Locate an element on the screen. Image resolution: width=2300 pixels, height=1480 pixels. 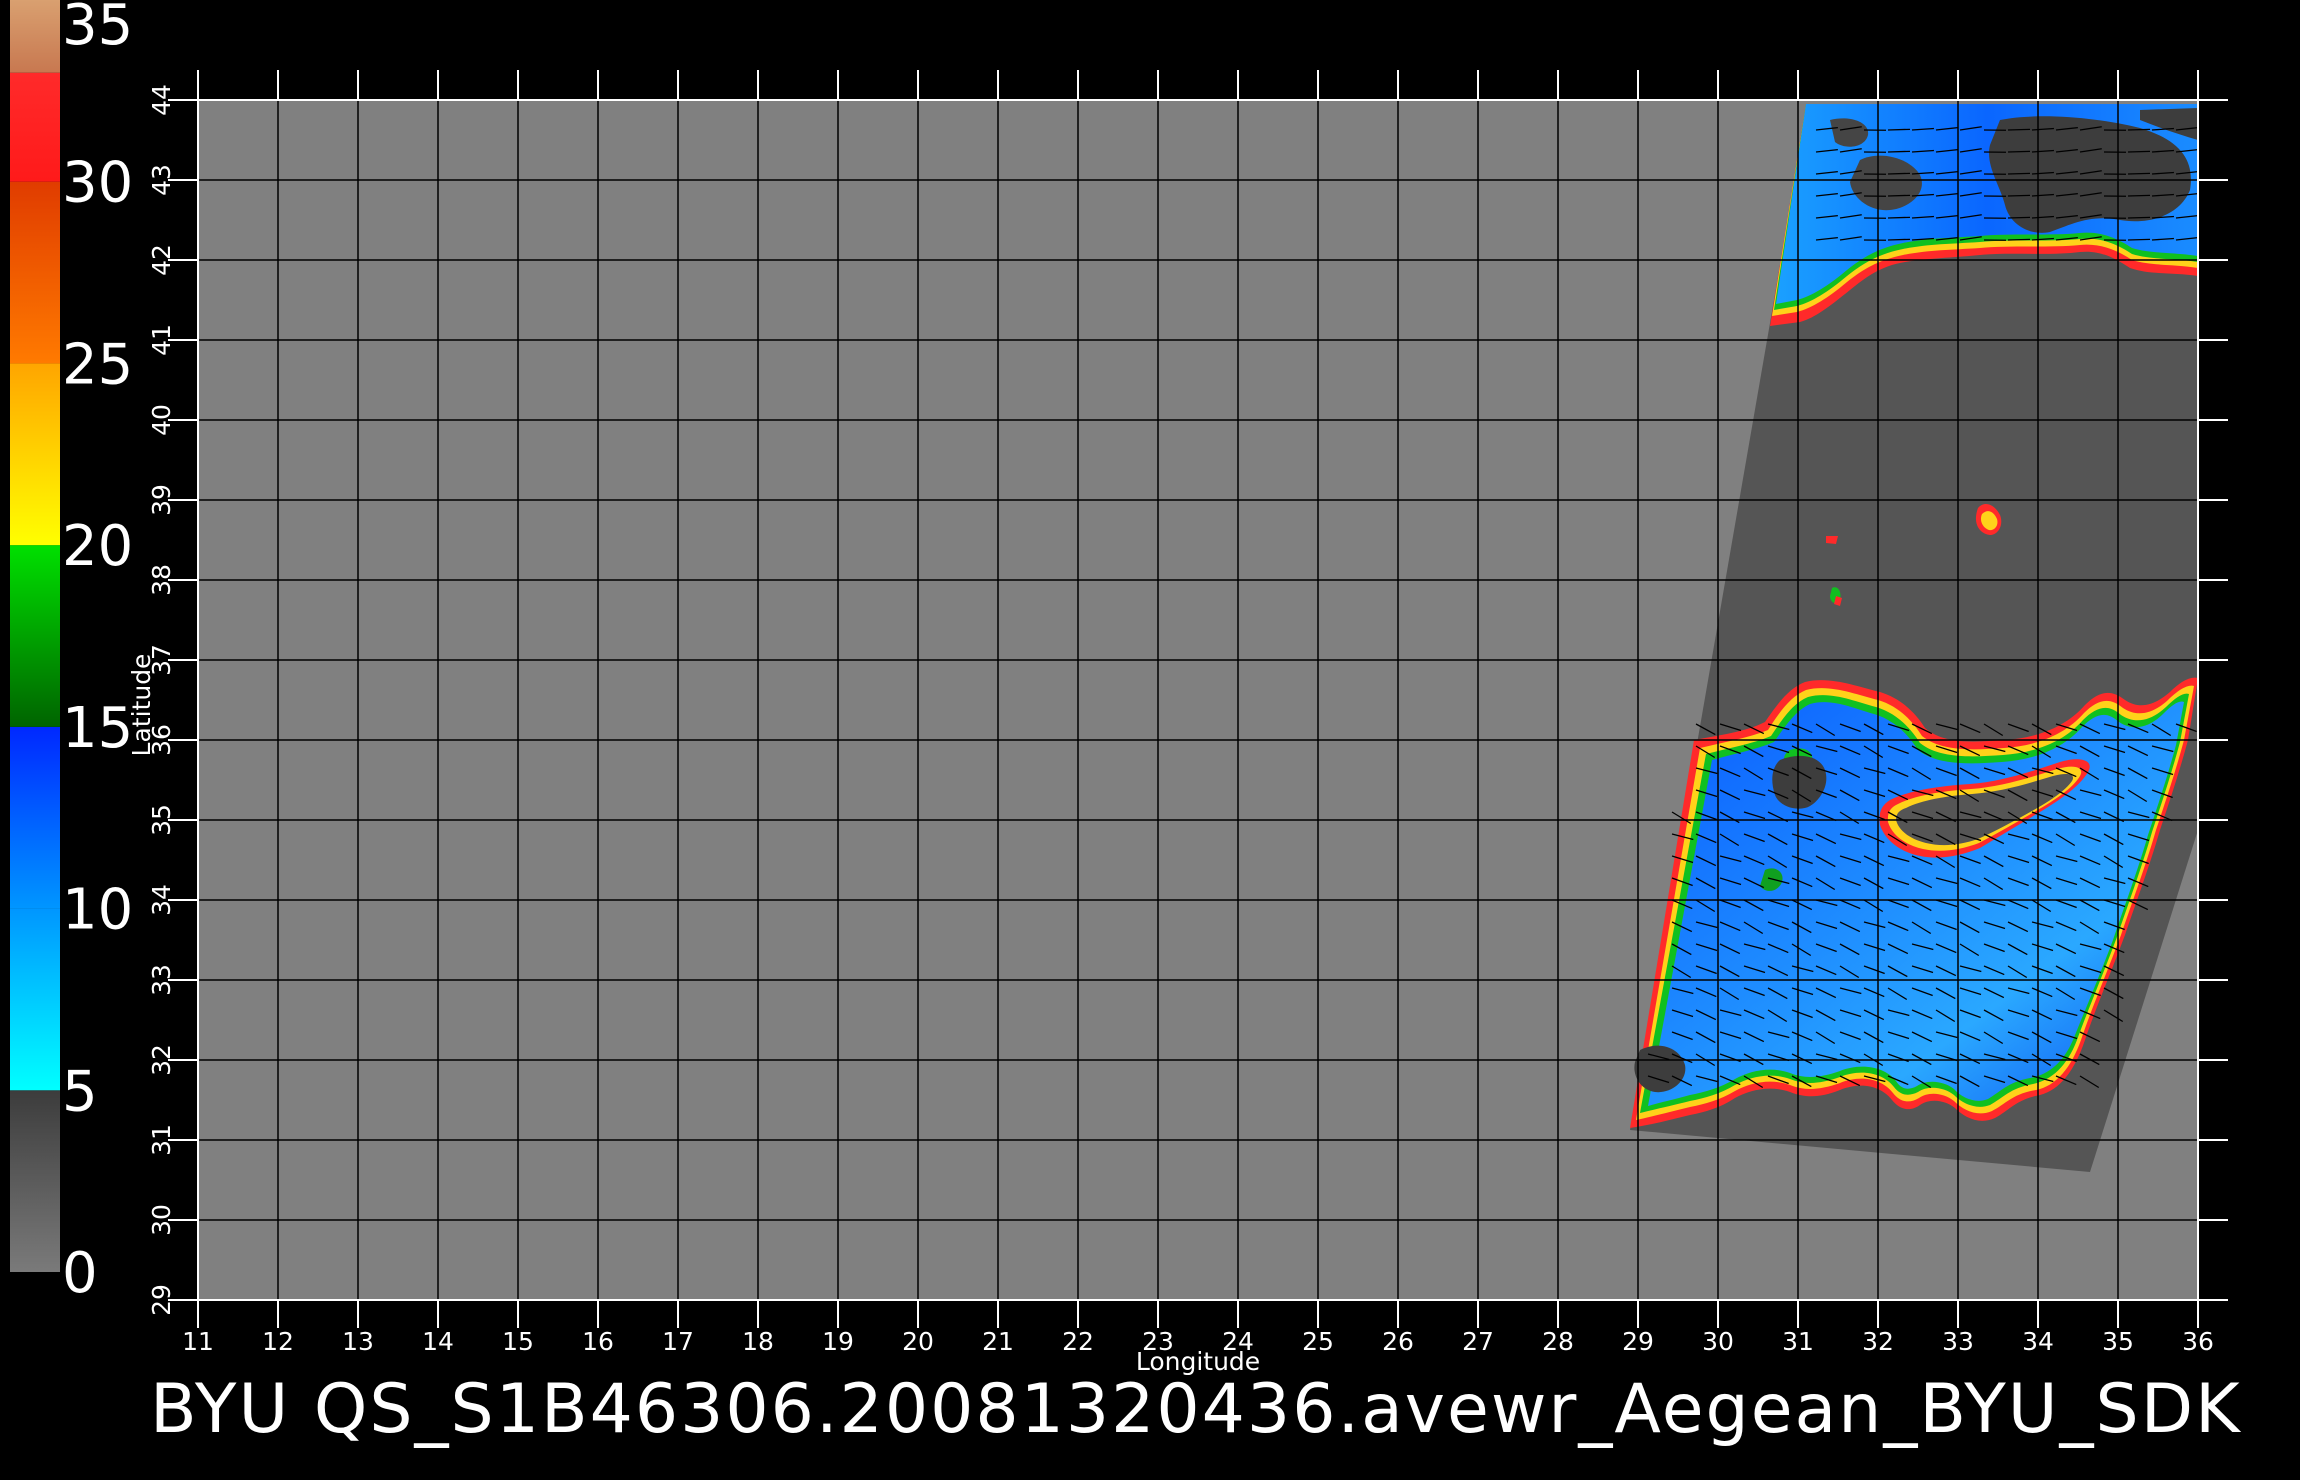
colorbar-label: 20 is located at coordinates (97, 546).